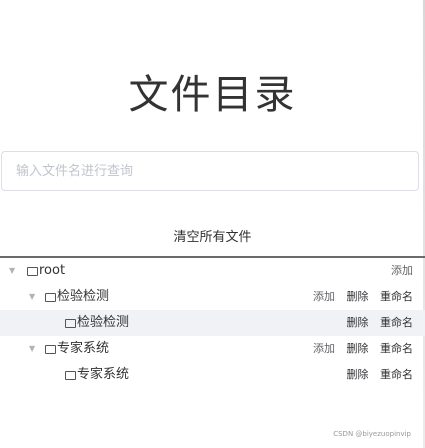  I want to click on clear-all-files-button: 清空所有文件, so click(212, 235).